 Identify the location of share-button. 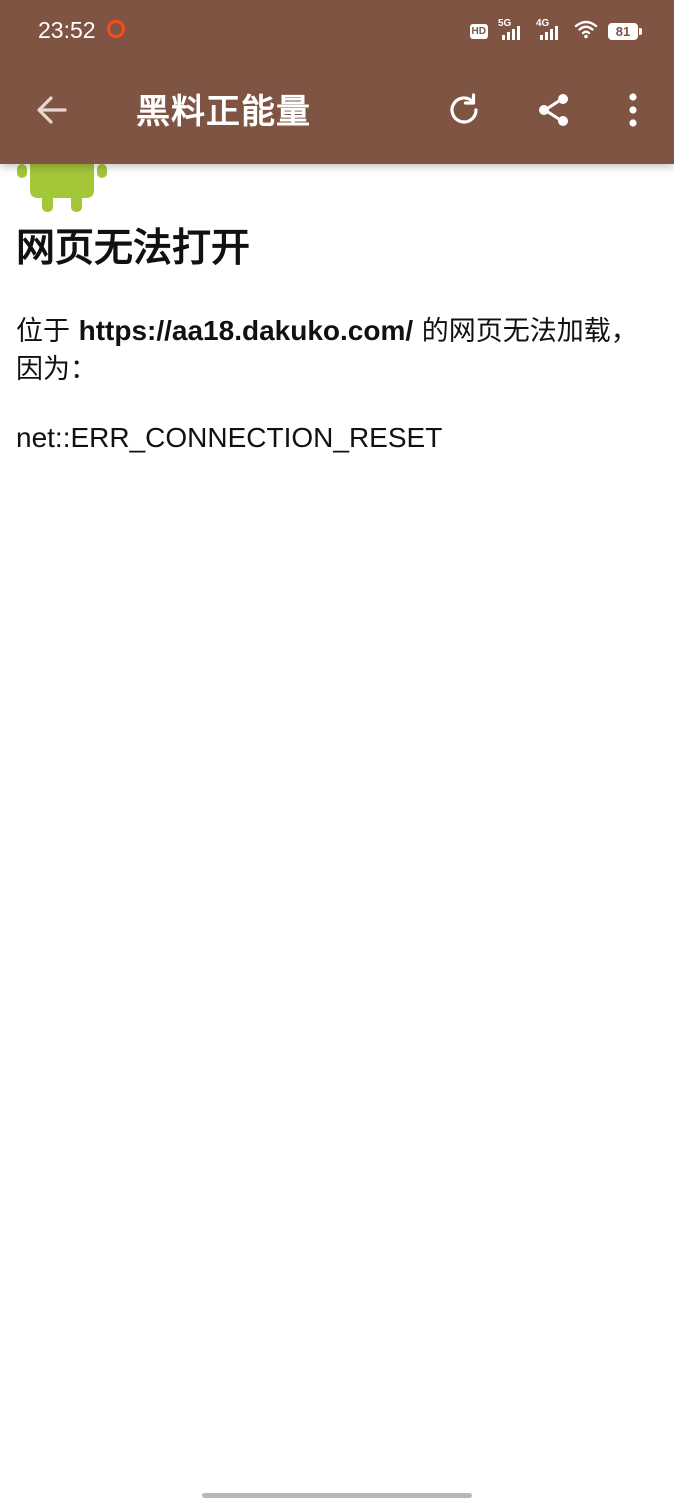
(554, 112).